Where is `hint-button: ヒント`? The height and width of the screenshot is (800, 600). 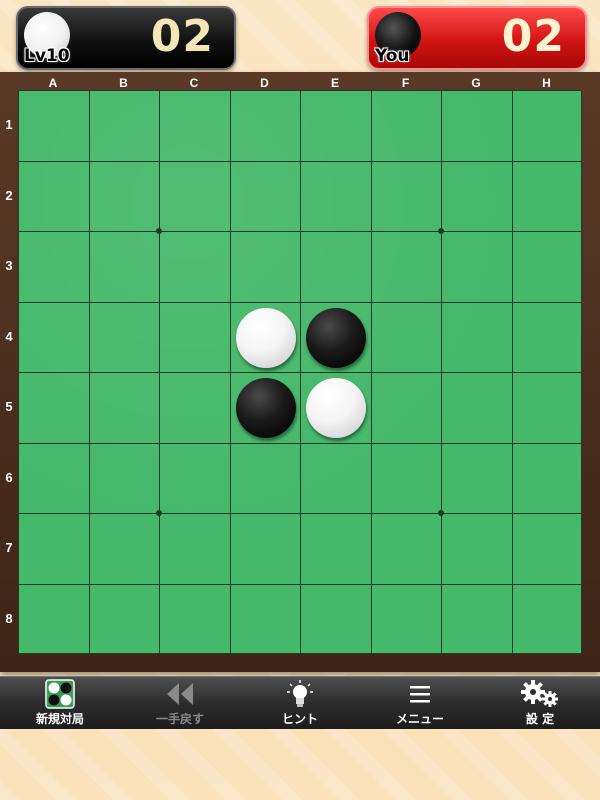
hint-button: ヒント is located at coordinates (300, 703).